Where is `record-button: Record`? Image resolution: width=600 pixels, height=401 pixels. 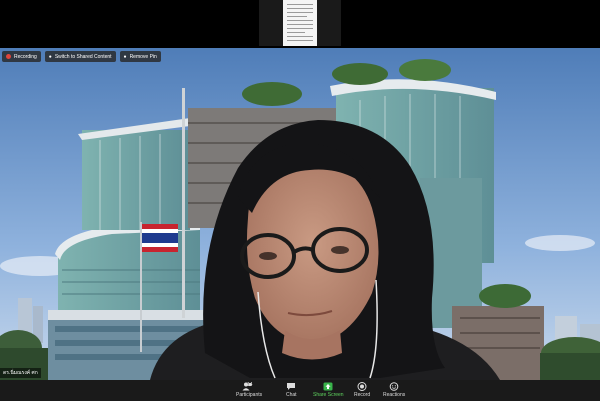 record-button: Record is located at coordinates (362, 390).